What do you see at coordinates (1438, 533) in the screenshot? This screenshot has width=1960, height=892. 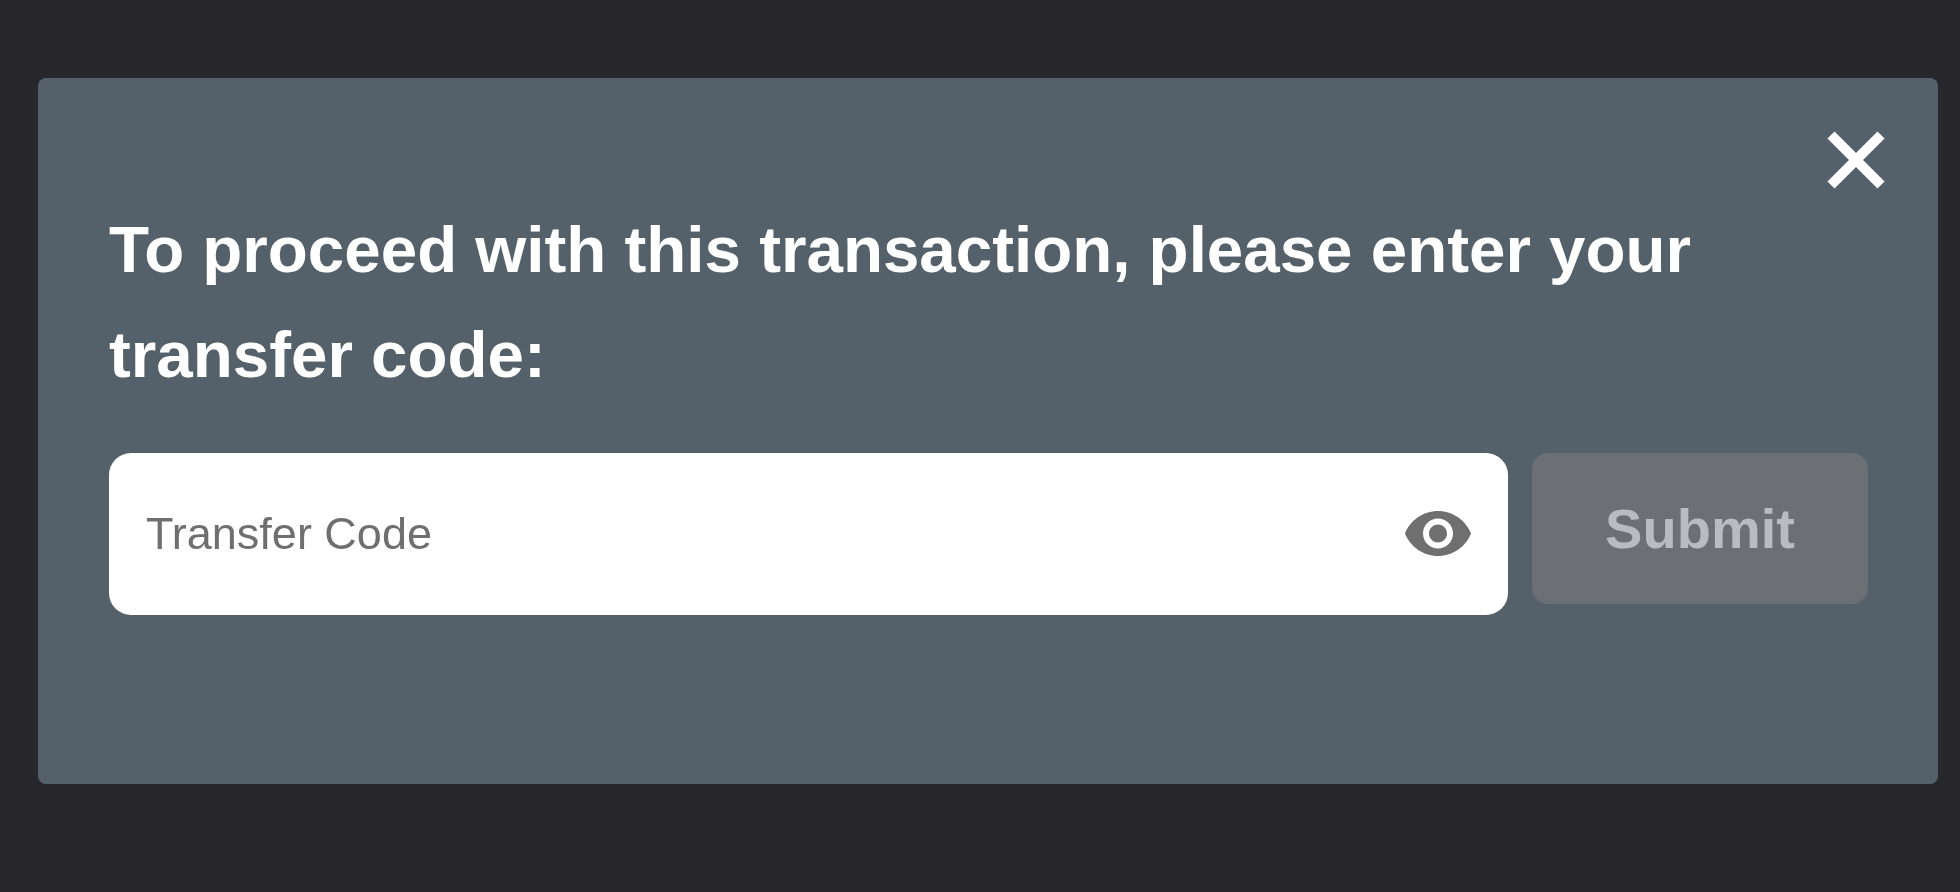 I see `eye-icon` at bounding box center [1438, 533].